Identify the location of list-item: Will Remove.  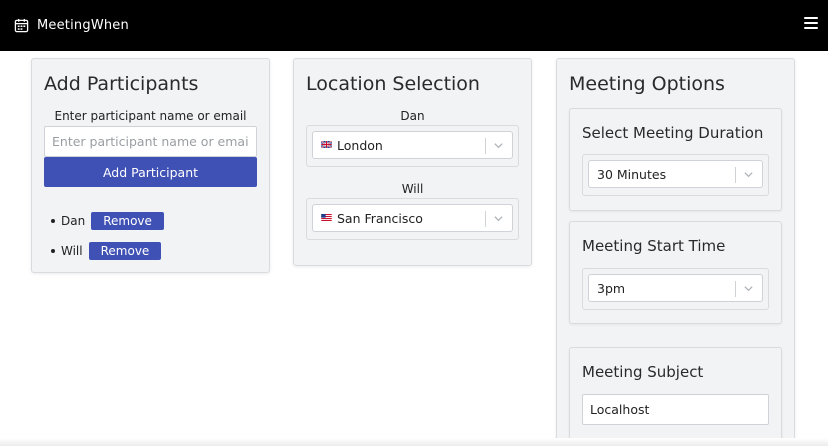
(107, 251).